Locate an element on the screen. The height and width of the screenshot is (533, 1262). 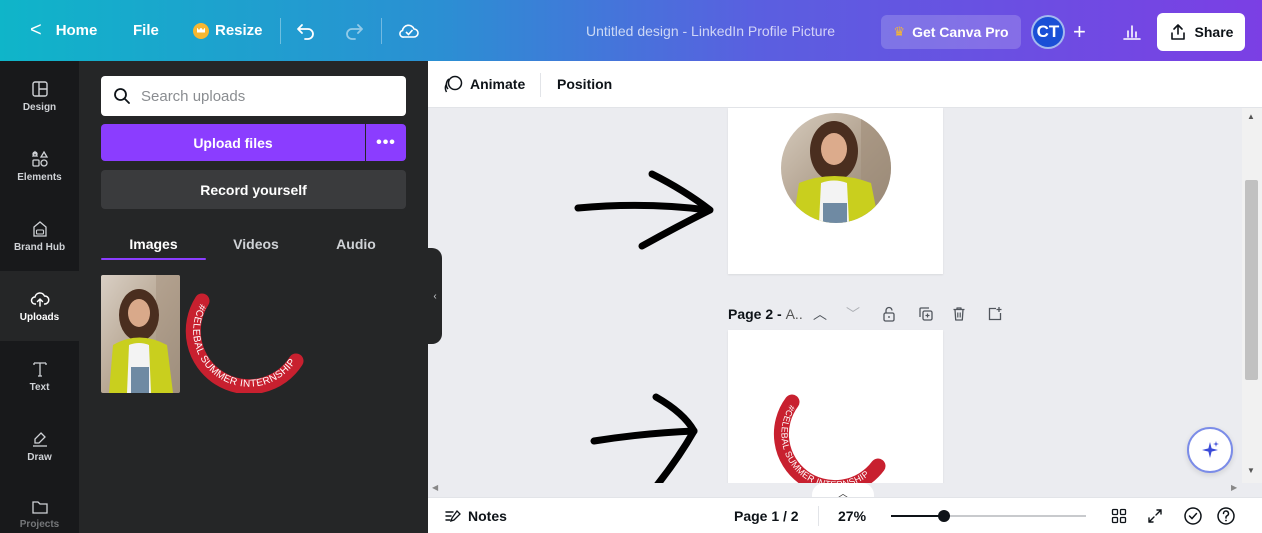
redo-button is located at coordinates (354, 30).